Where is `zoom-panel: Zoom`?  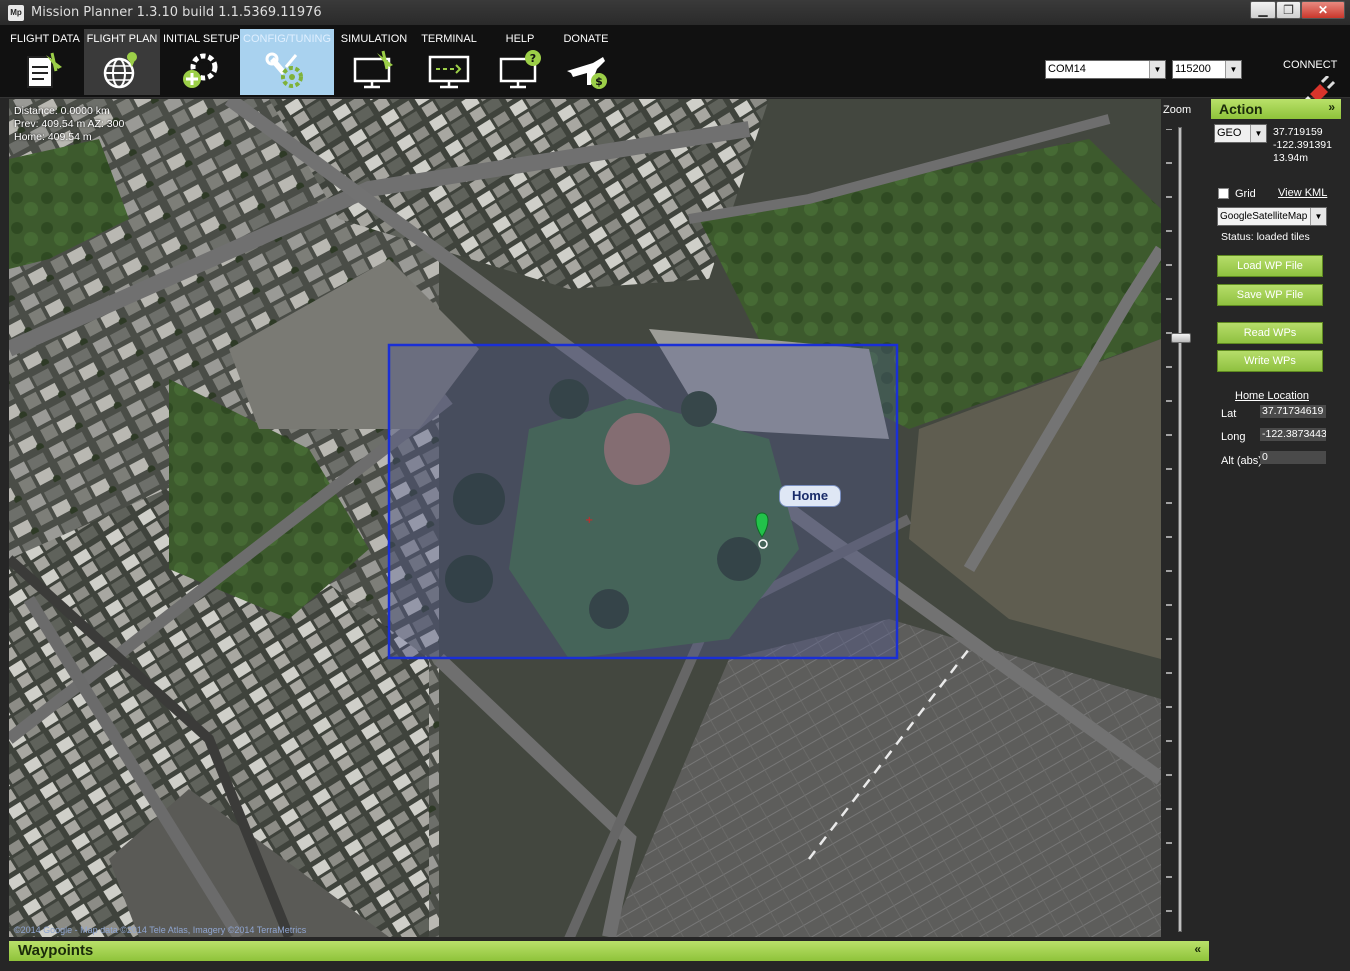
zoom-panel: Zoom is located at coordinates (1185, 518).